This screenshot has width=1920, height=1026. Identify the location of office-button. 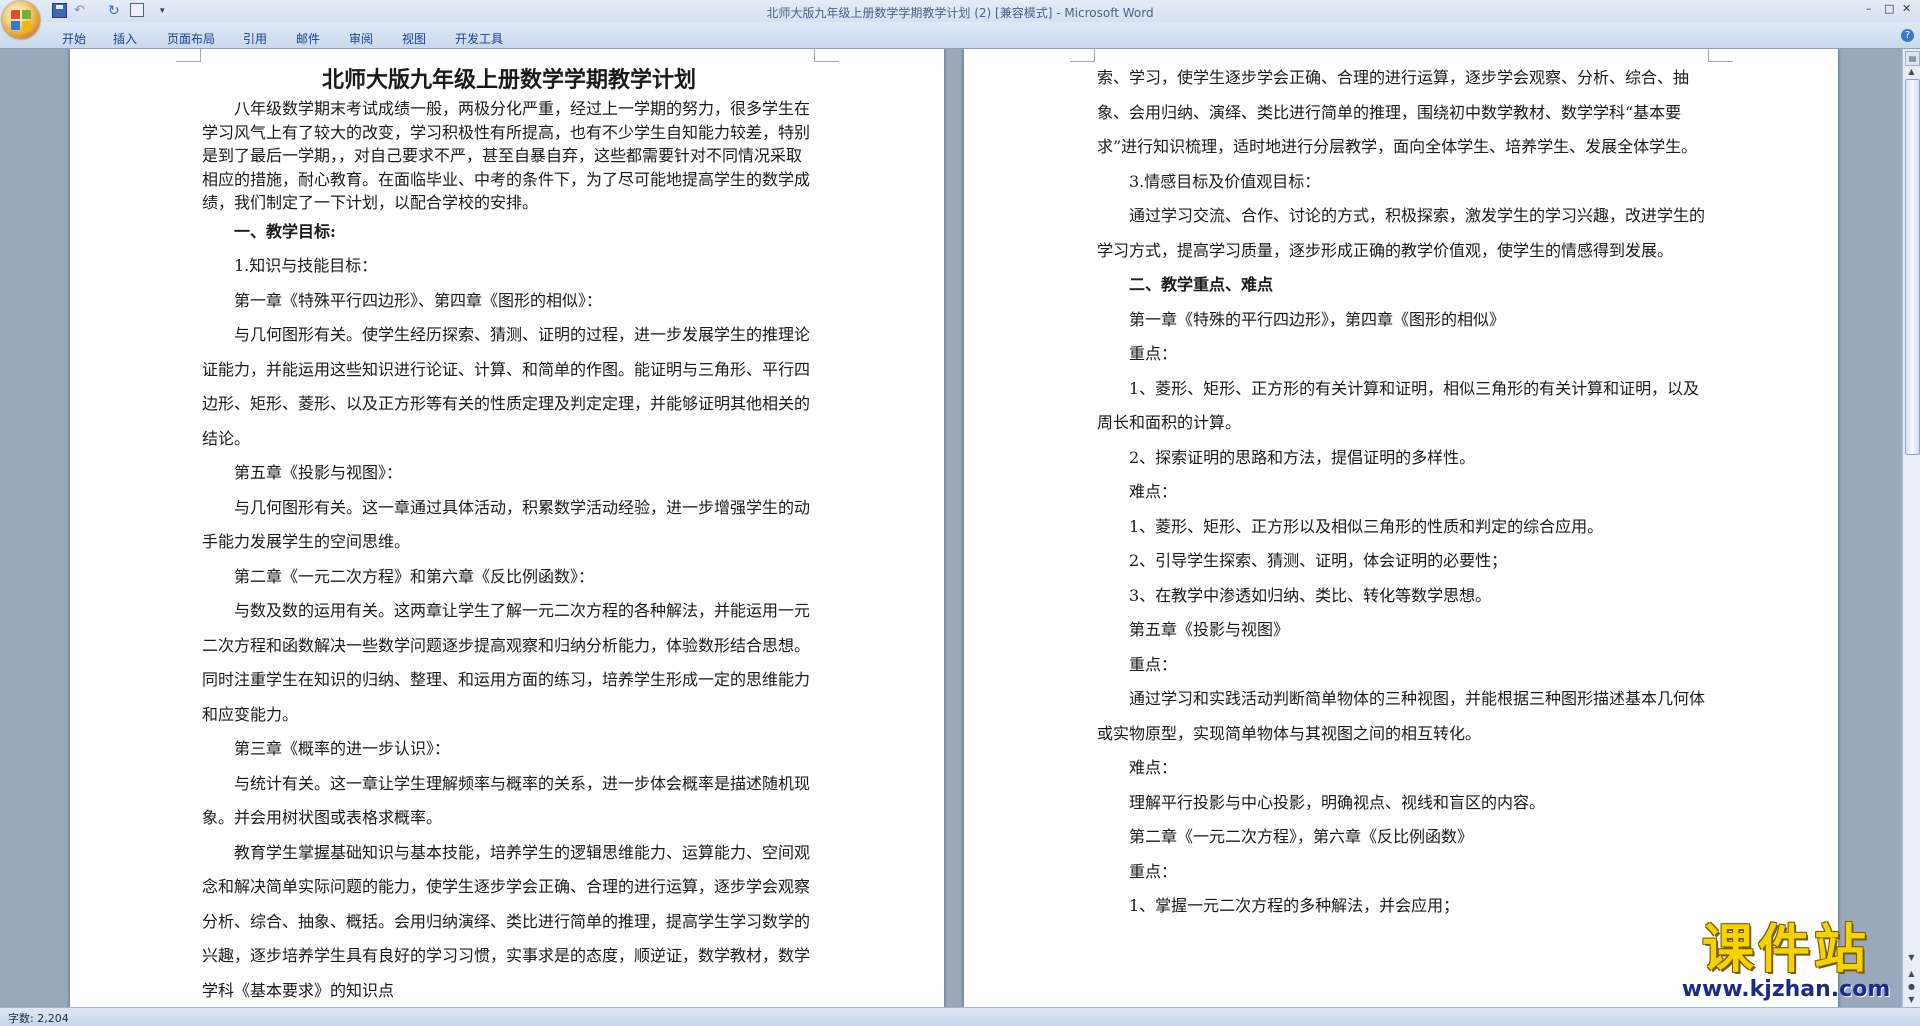
(21, 20).